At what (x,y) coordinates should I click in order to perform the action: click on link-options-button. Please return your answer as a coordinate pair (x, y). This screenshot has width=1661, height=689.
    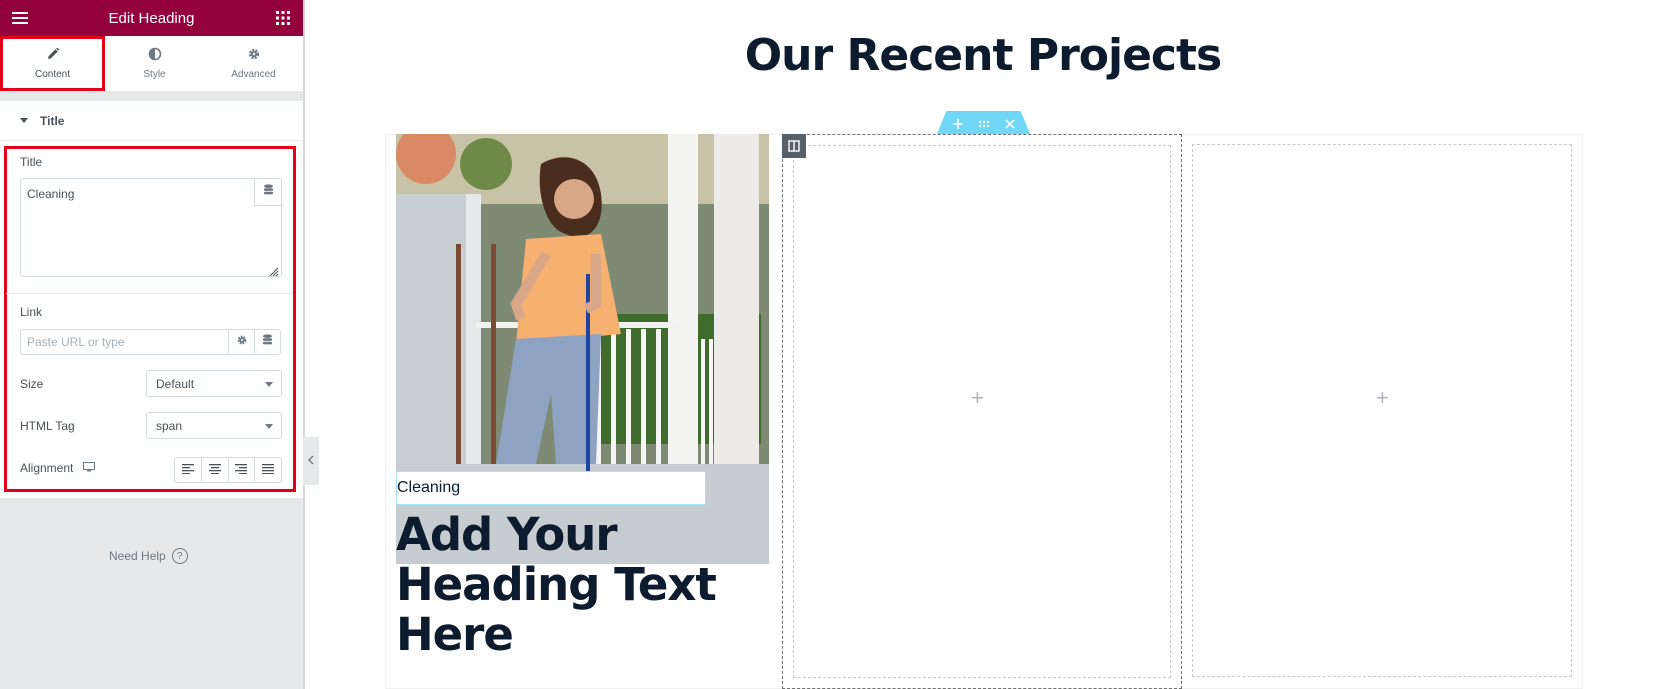
    Looking at the image, I should click on (241, 342).